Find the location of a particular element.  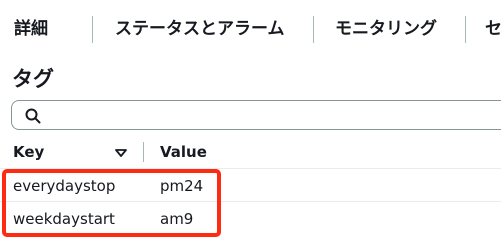

search-input is located at coordinates (272, 115).